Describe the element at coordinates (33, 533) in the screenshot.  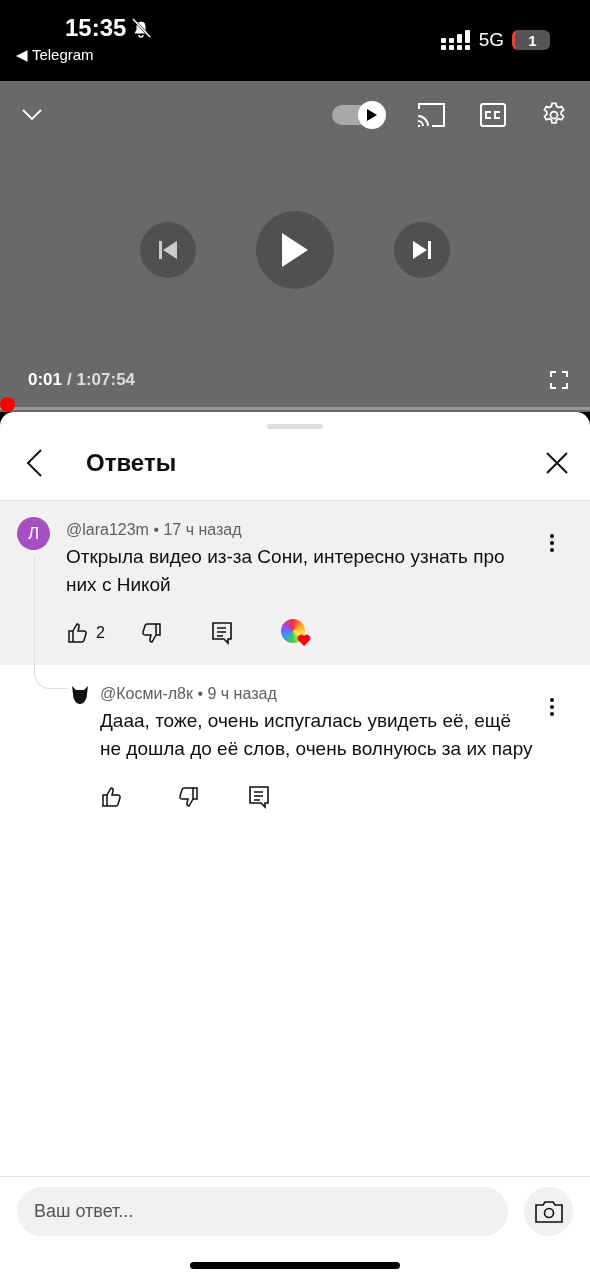
I see `avatar: Л` at that location.